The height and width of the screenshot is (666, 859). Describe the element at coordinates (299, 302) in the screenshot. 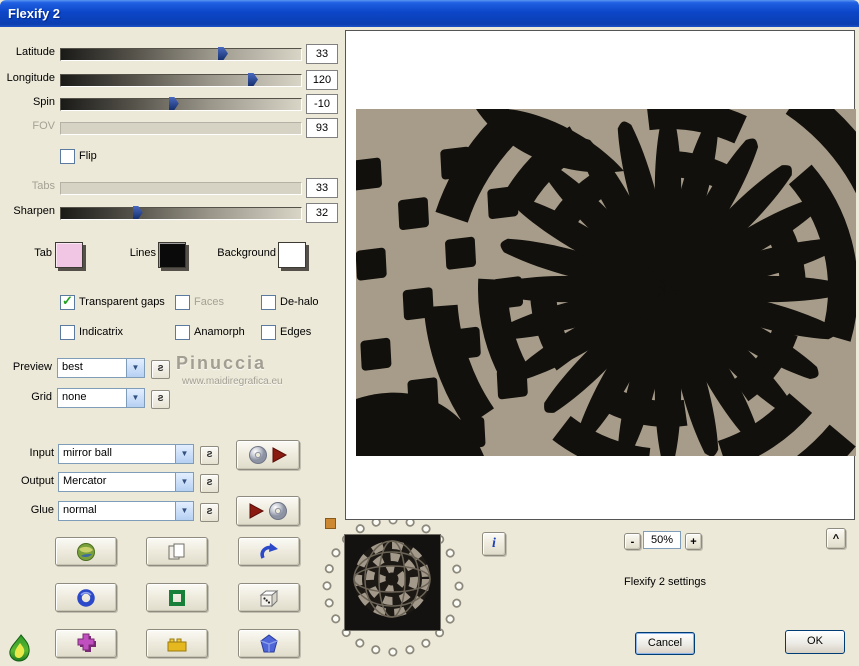

I see `dehalo-label: De-halo` at that location.